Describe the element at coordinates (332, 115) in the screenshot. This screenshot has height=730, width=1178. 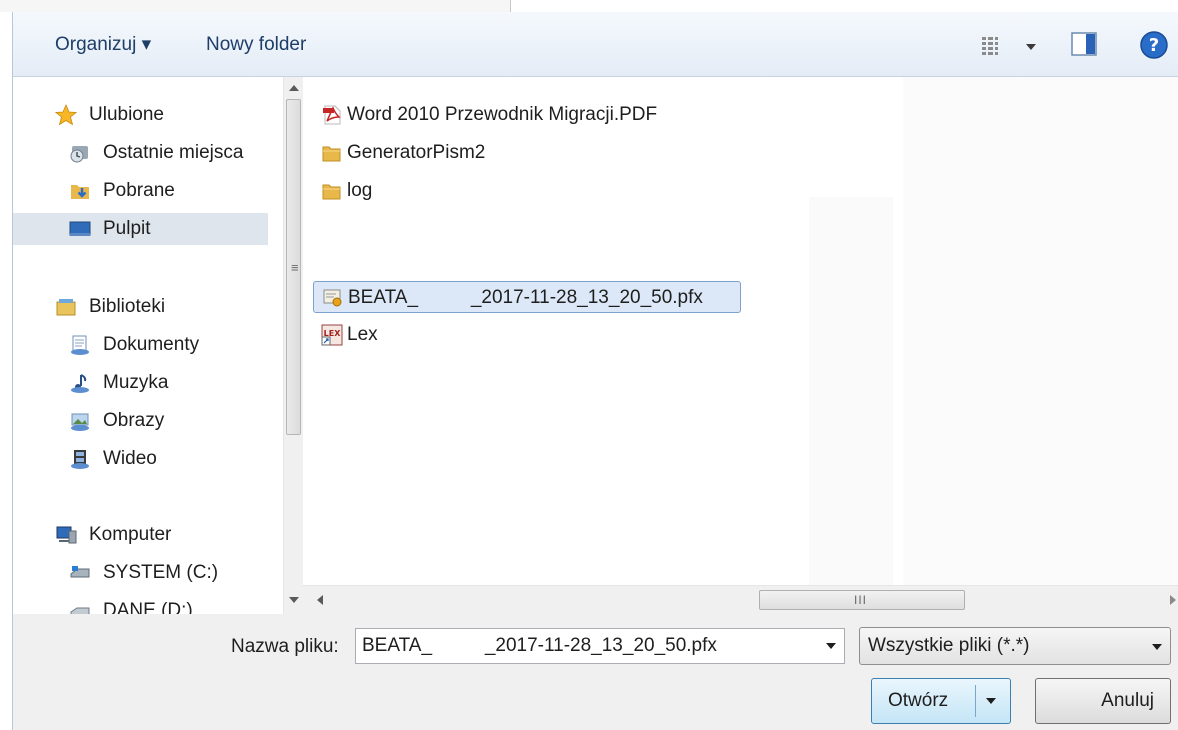
I see `pdf-icon` at that location.